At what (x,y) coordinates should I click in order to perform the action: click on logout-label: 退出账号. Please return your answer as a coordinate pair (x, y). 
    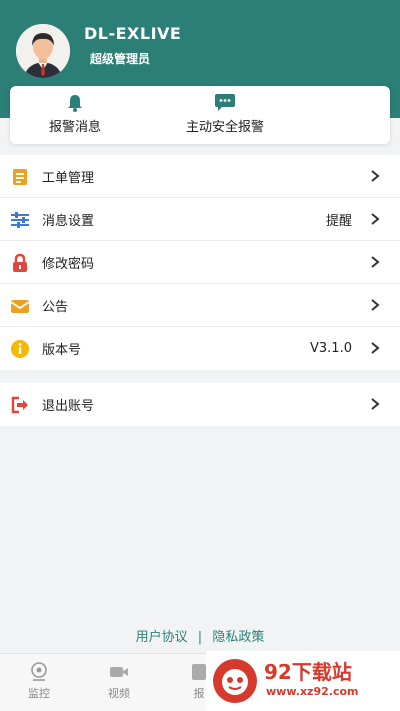
    Looking at the image, I should click on (68, 406).